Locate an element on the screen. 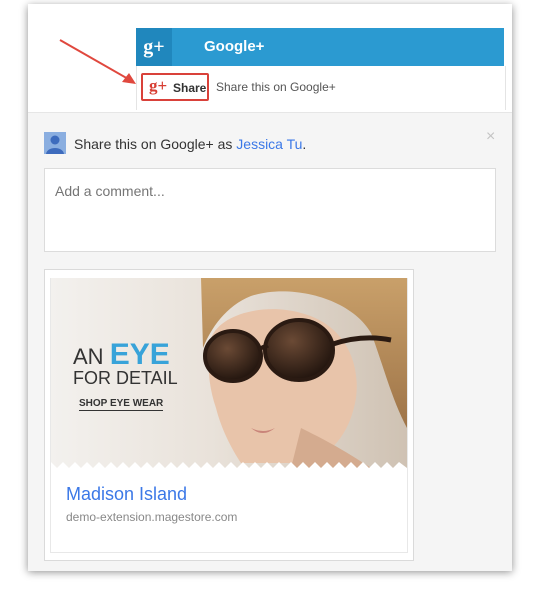 The width and height of the screenshot is (538, 596). ad-headline-word: AN is located at coordinates (88, 356).